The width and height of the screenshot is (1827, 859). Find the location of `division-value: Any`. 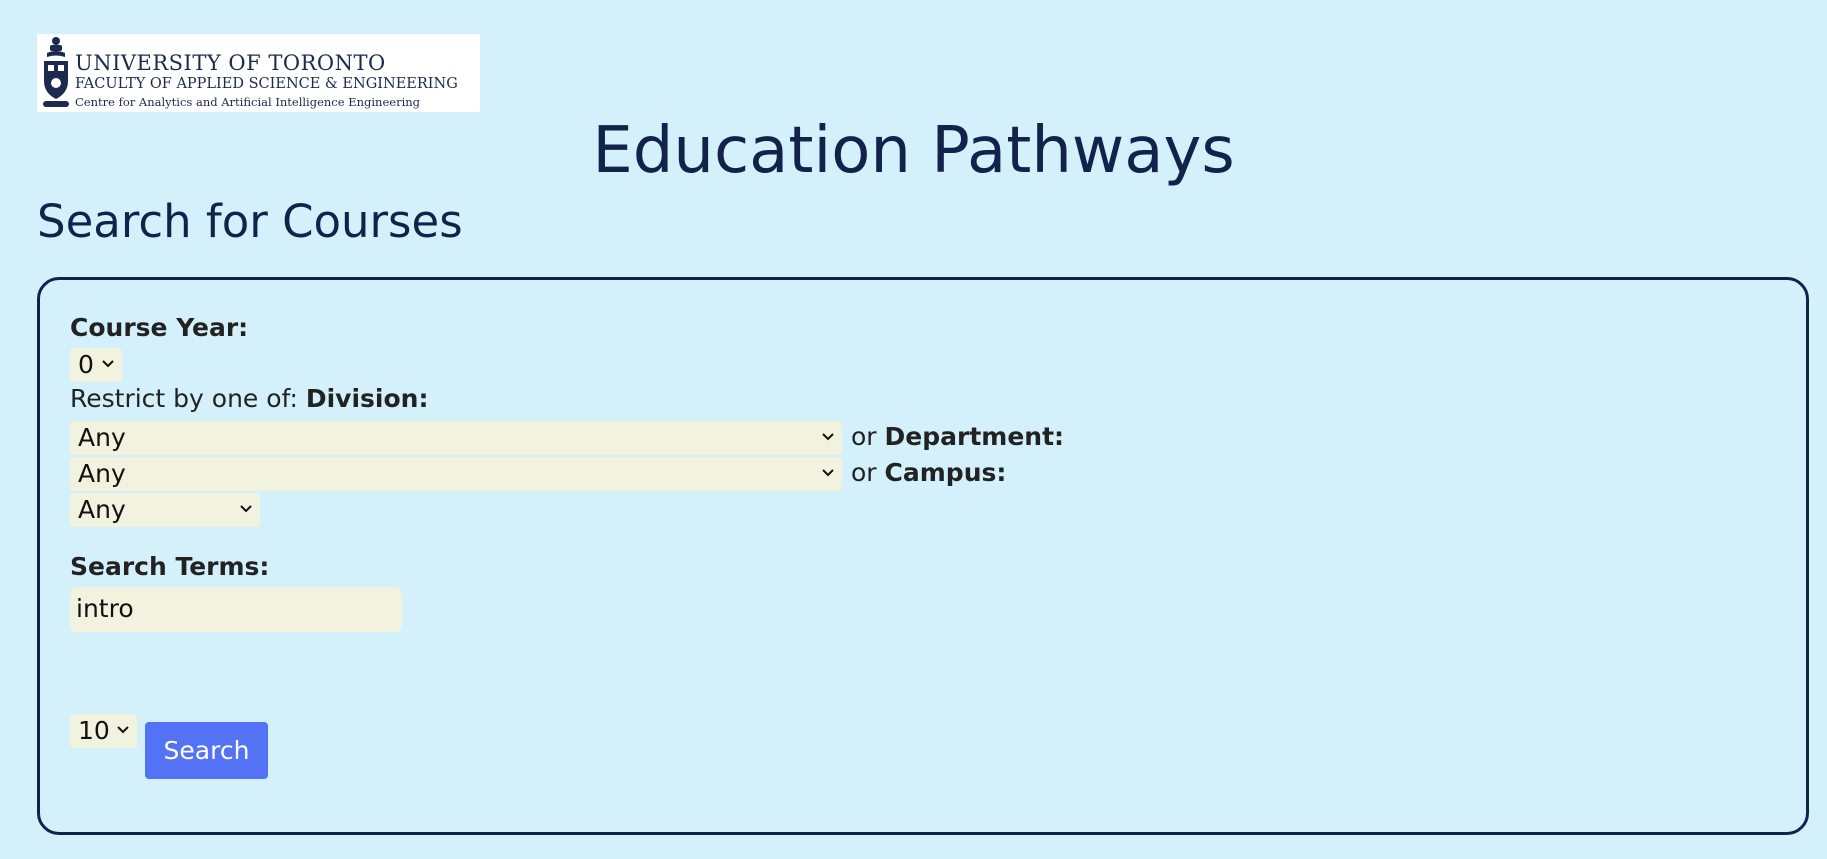

division-value: Any is located at coordinates (102, 437).